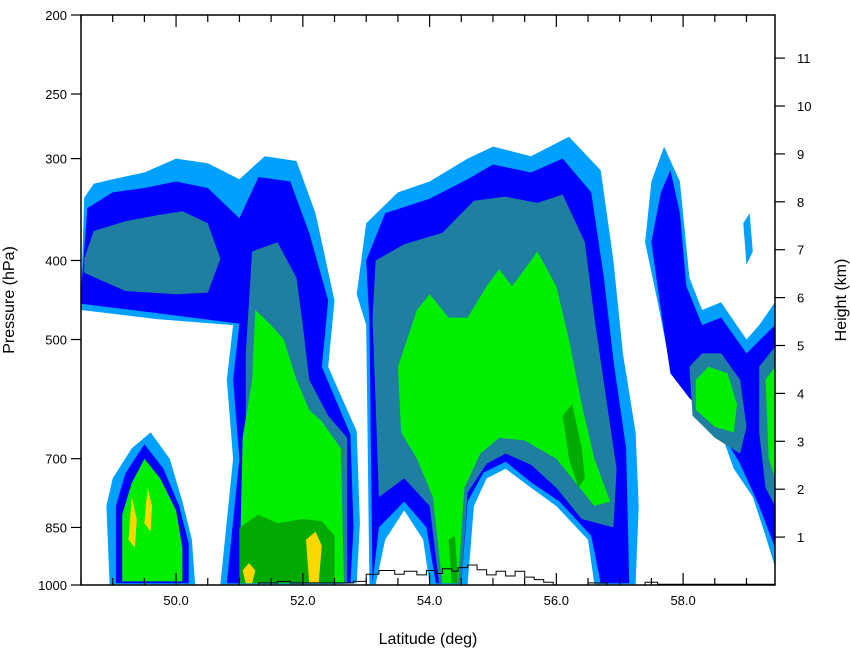  I want to click on x-axis-title: Latitude (deg), so click(428, 639).